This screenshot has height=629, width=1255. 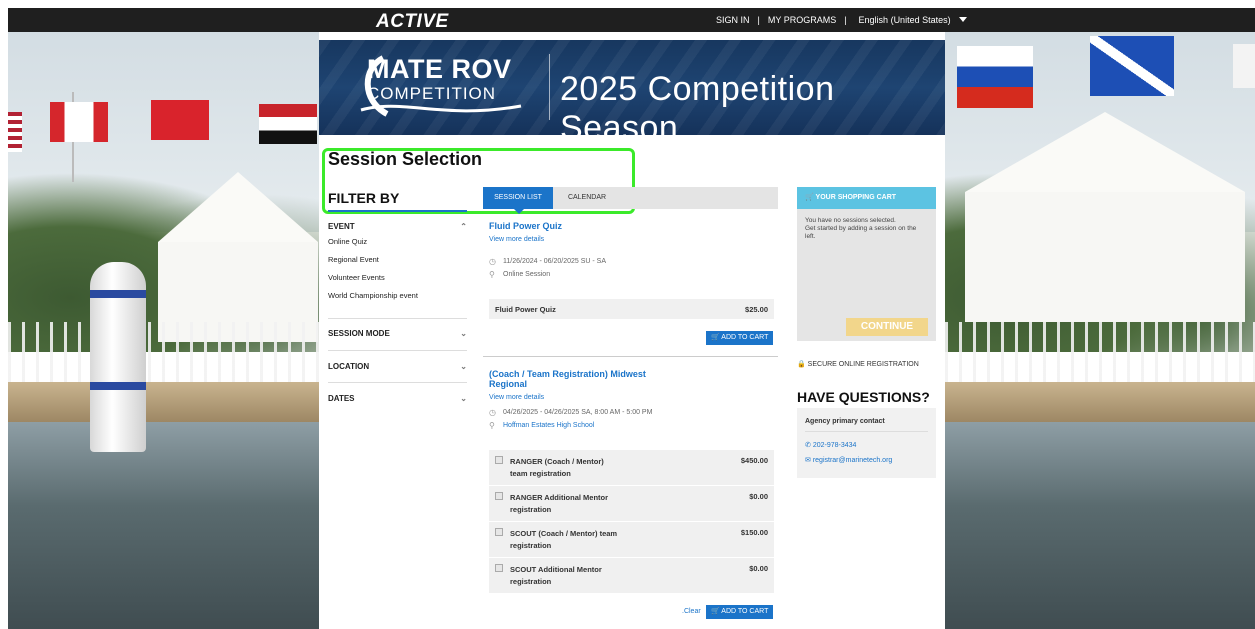 I want to click on session-location-text: Online Session, so click(x=527, y=274).